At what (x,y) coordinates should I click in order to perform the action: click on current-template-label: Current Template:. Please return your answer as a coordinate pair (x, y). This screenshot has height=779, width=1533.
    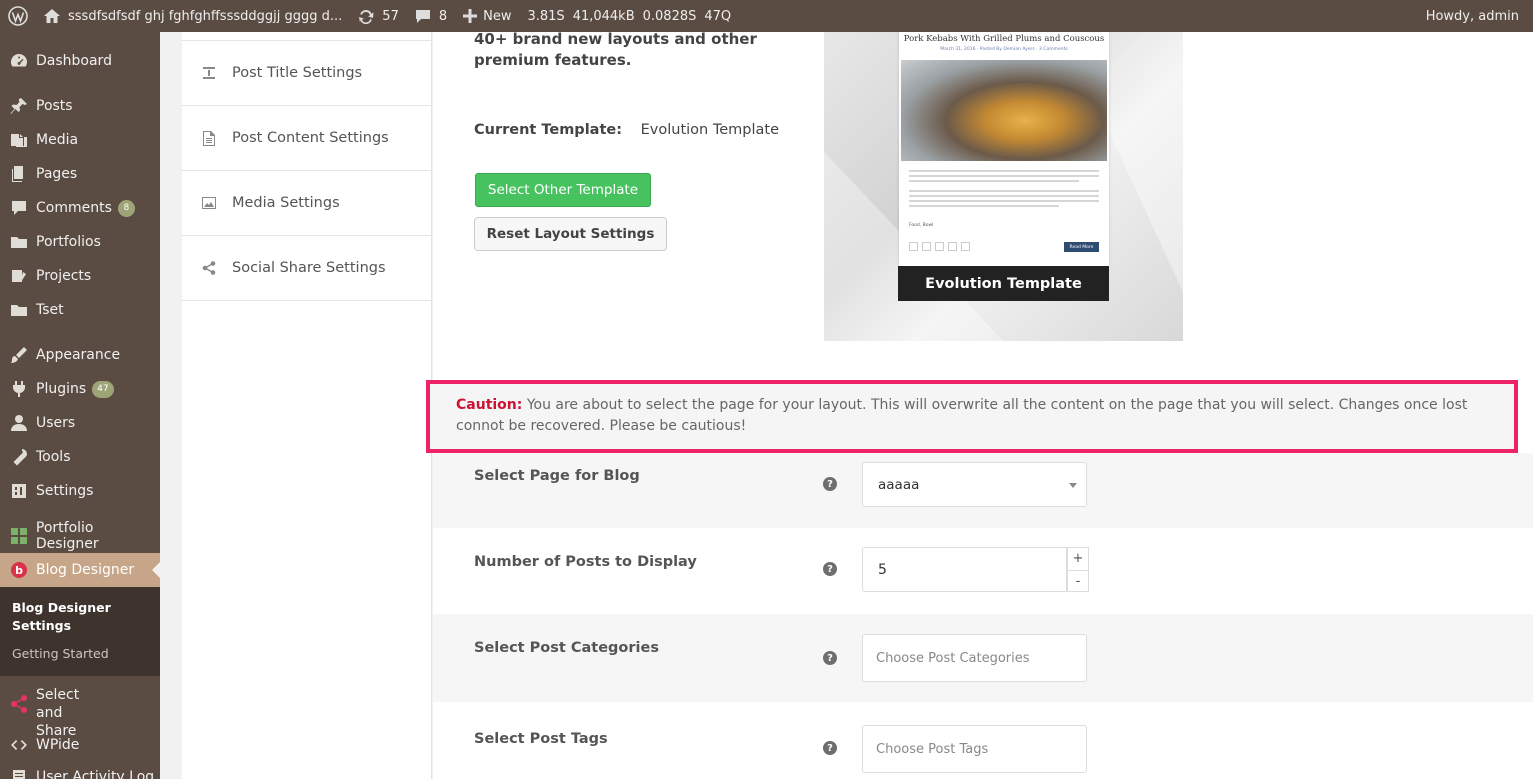
    Looking at the image, I should click on (548, 130).